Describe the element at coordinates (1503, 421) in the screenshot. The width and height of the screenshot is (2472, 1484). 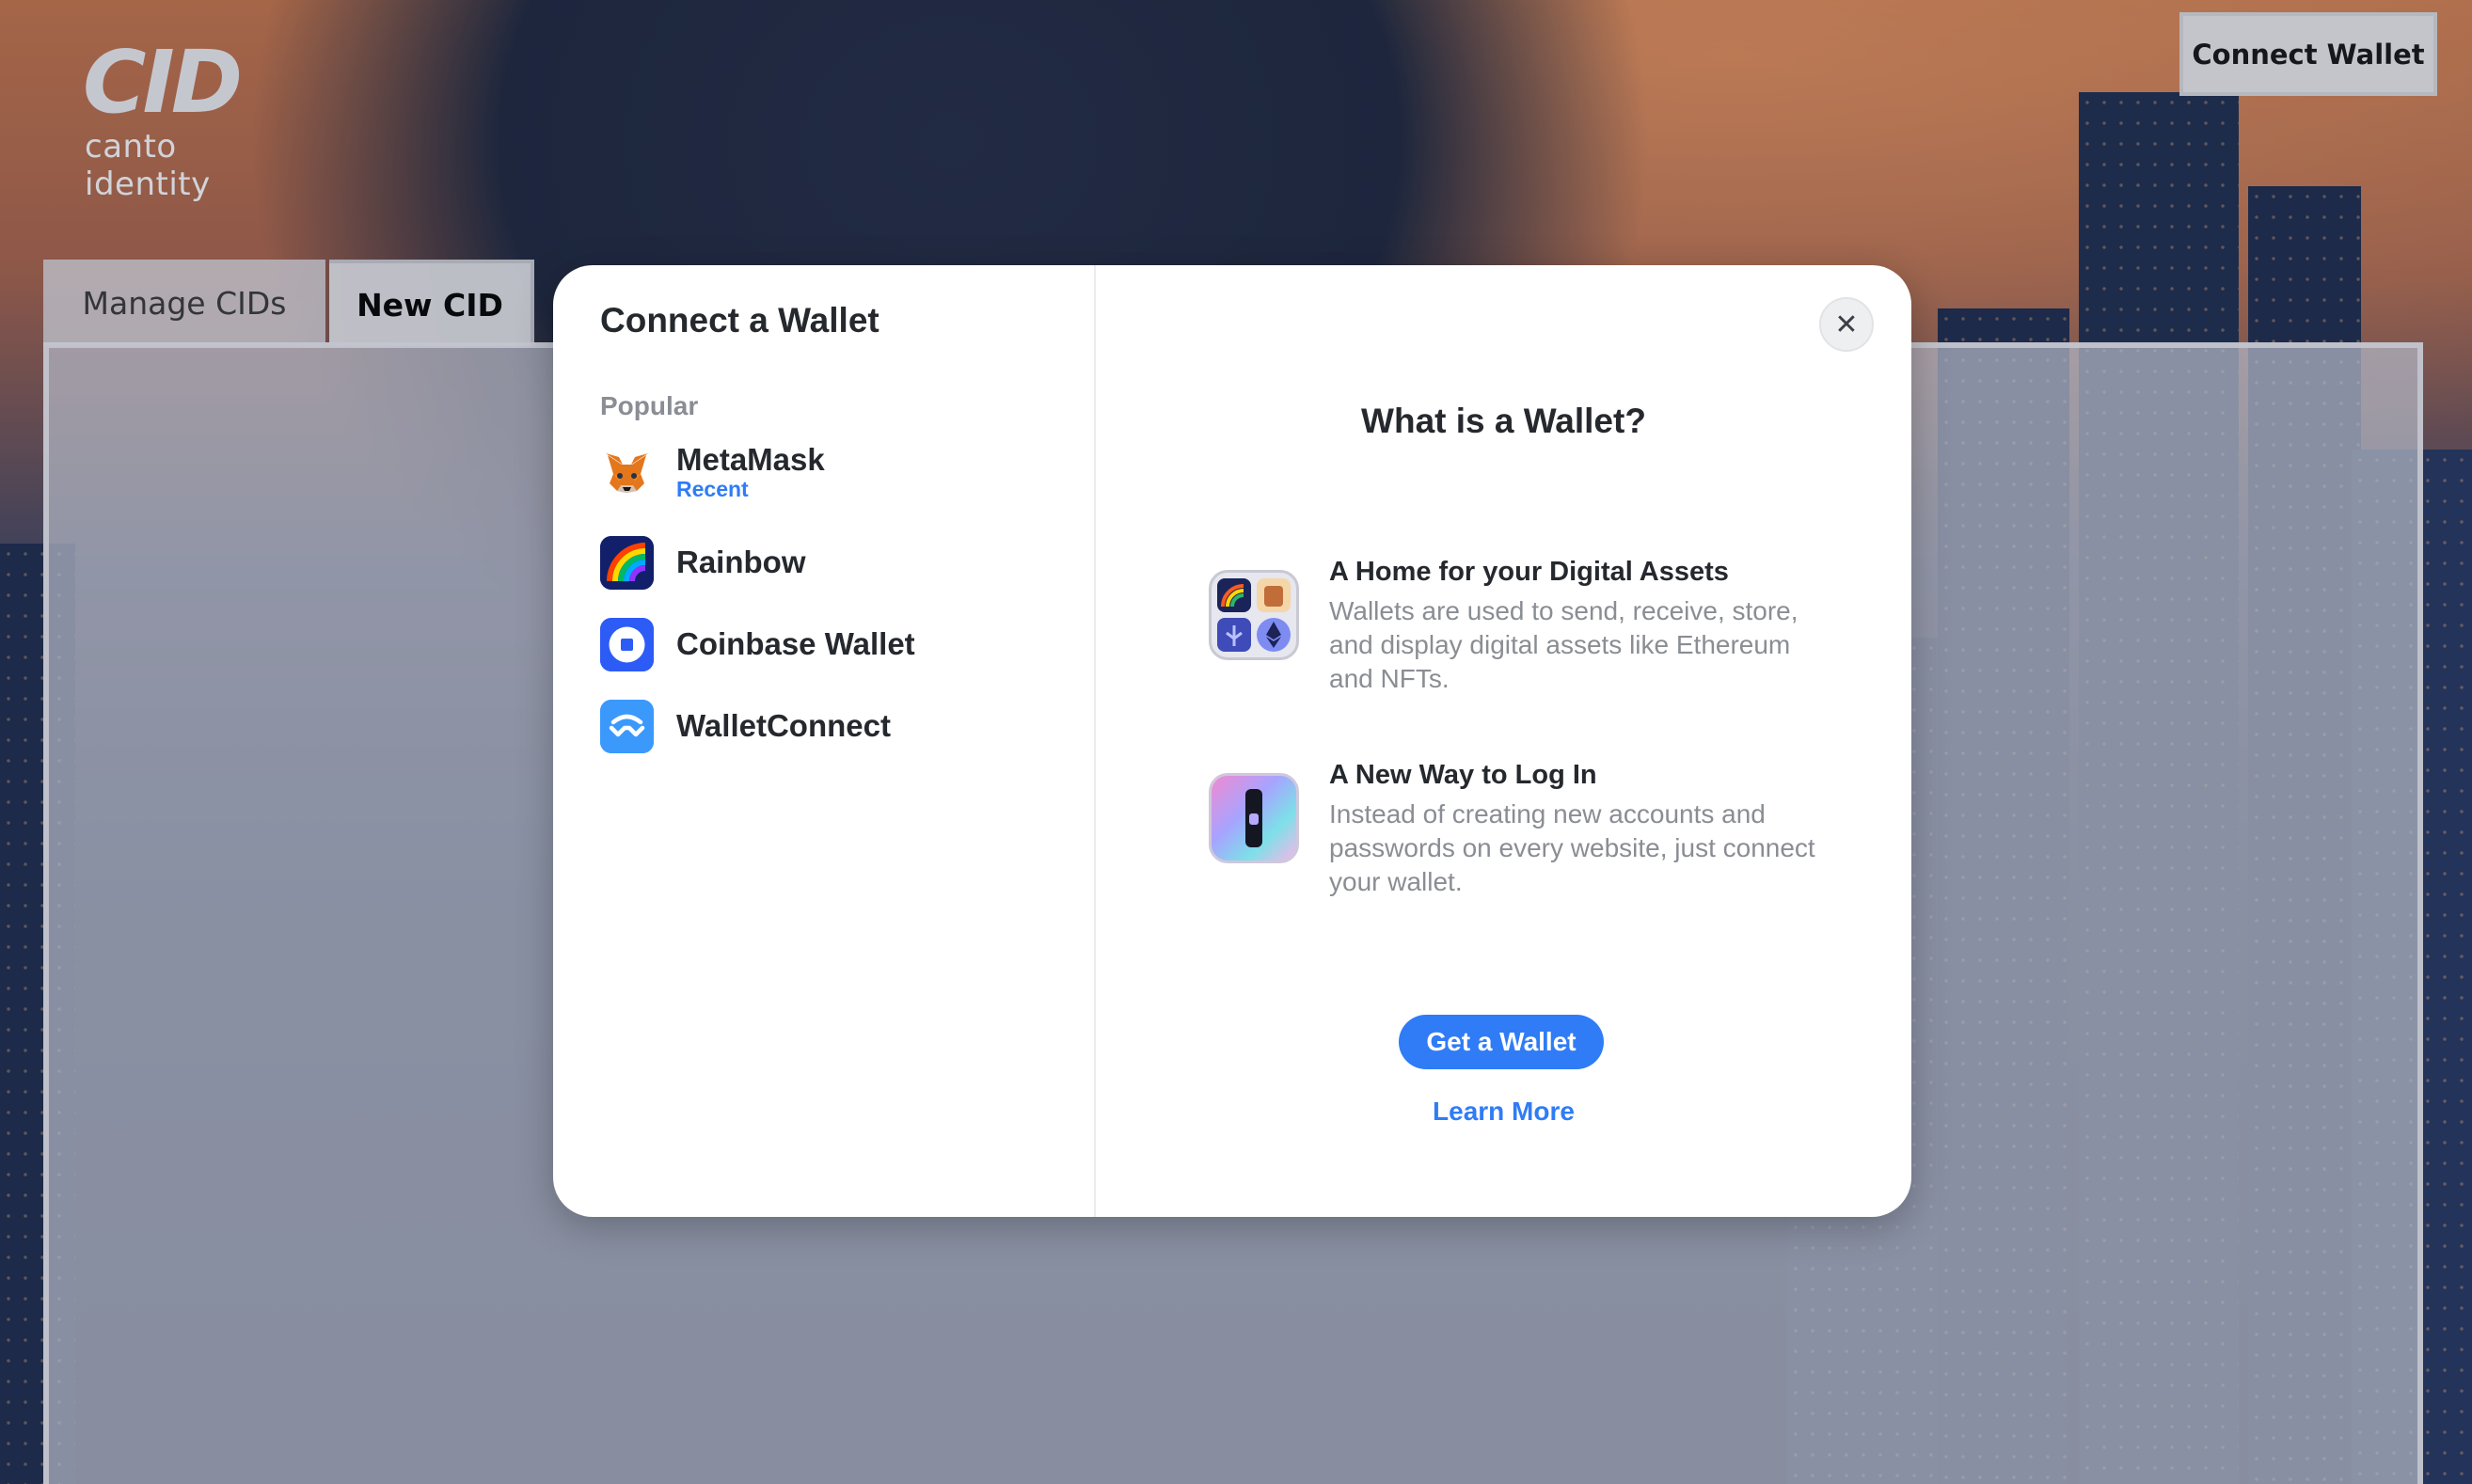
I see `info-title: What is a Wallet?` at that location.